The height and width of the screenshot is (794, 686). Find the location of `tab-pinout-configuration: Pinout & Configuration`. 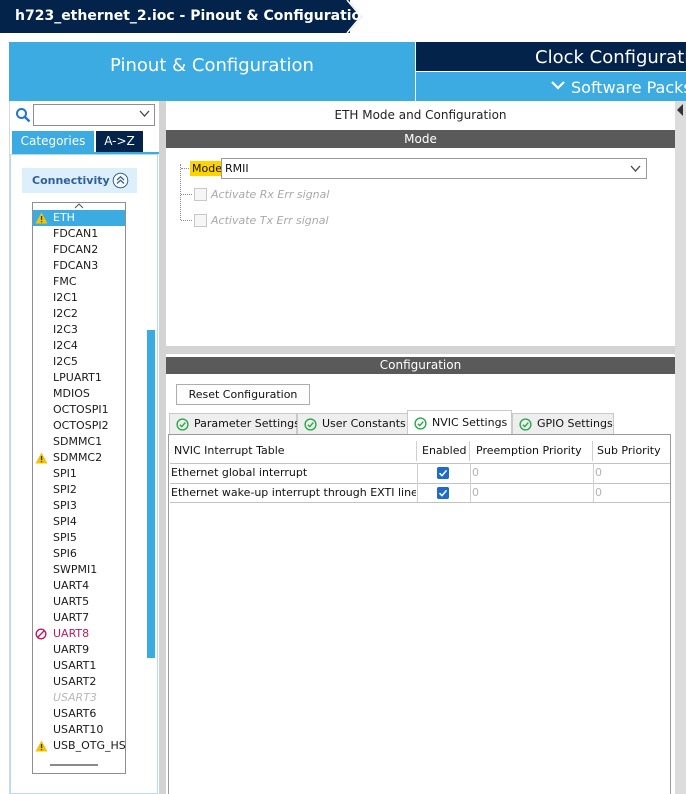

tab-pinout-configuration: Pinout & Configuration is located at coordinates (212, 71).